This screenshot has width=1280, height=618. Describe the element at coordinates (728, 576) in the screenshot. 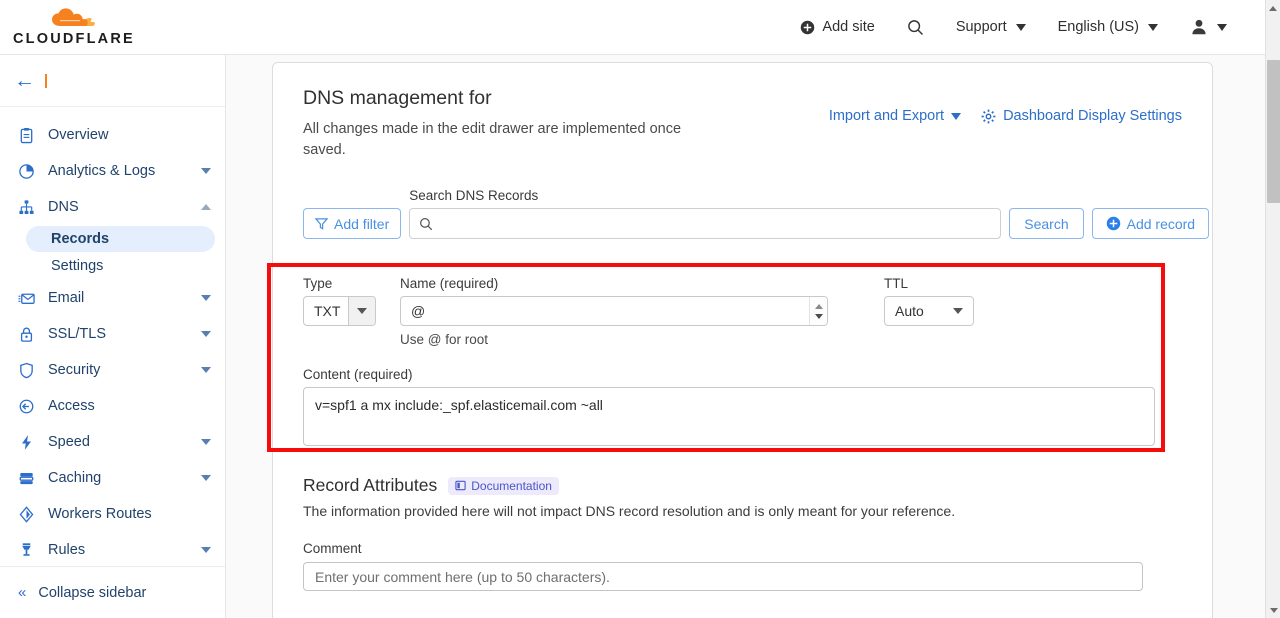

I see `comment-input` at that location.